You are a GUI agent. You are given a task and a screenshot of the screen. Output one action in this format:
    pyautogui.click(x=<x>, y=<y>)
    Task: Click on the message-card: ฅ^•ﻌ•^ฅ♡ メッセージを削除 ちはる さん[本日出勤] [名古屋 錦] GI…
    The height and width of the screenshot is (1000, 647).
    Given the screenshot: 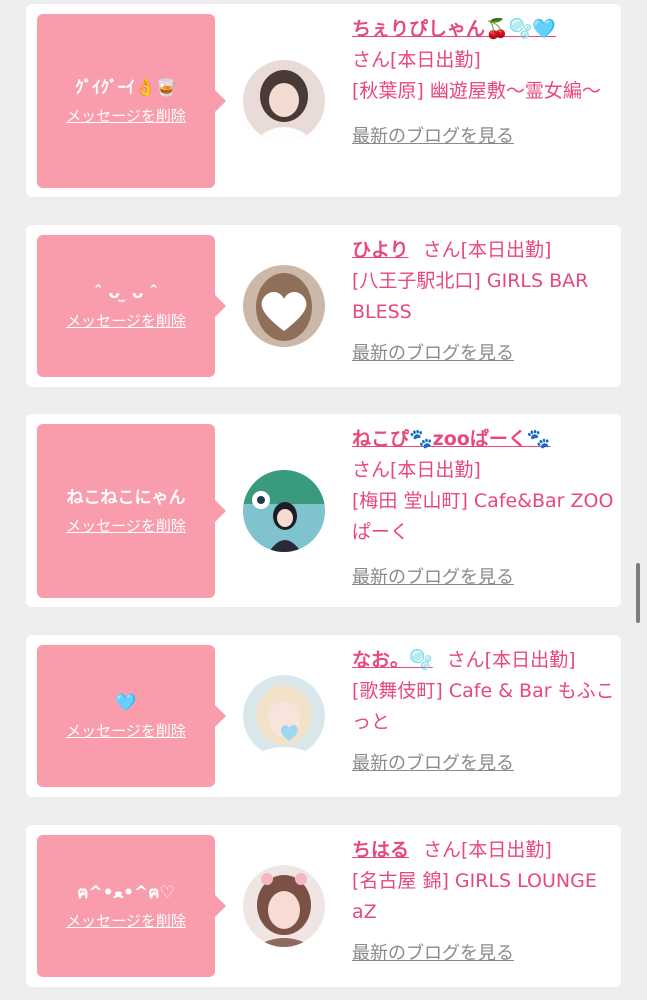 What is the action you would take?
    pyautogui.click(x=323, y=906)
    